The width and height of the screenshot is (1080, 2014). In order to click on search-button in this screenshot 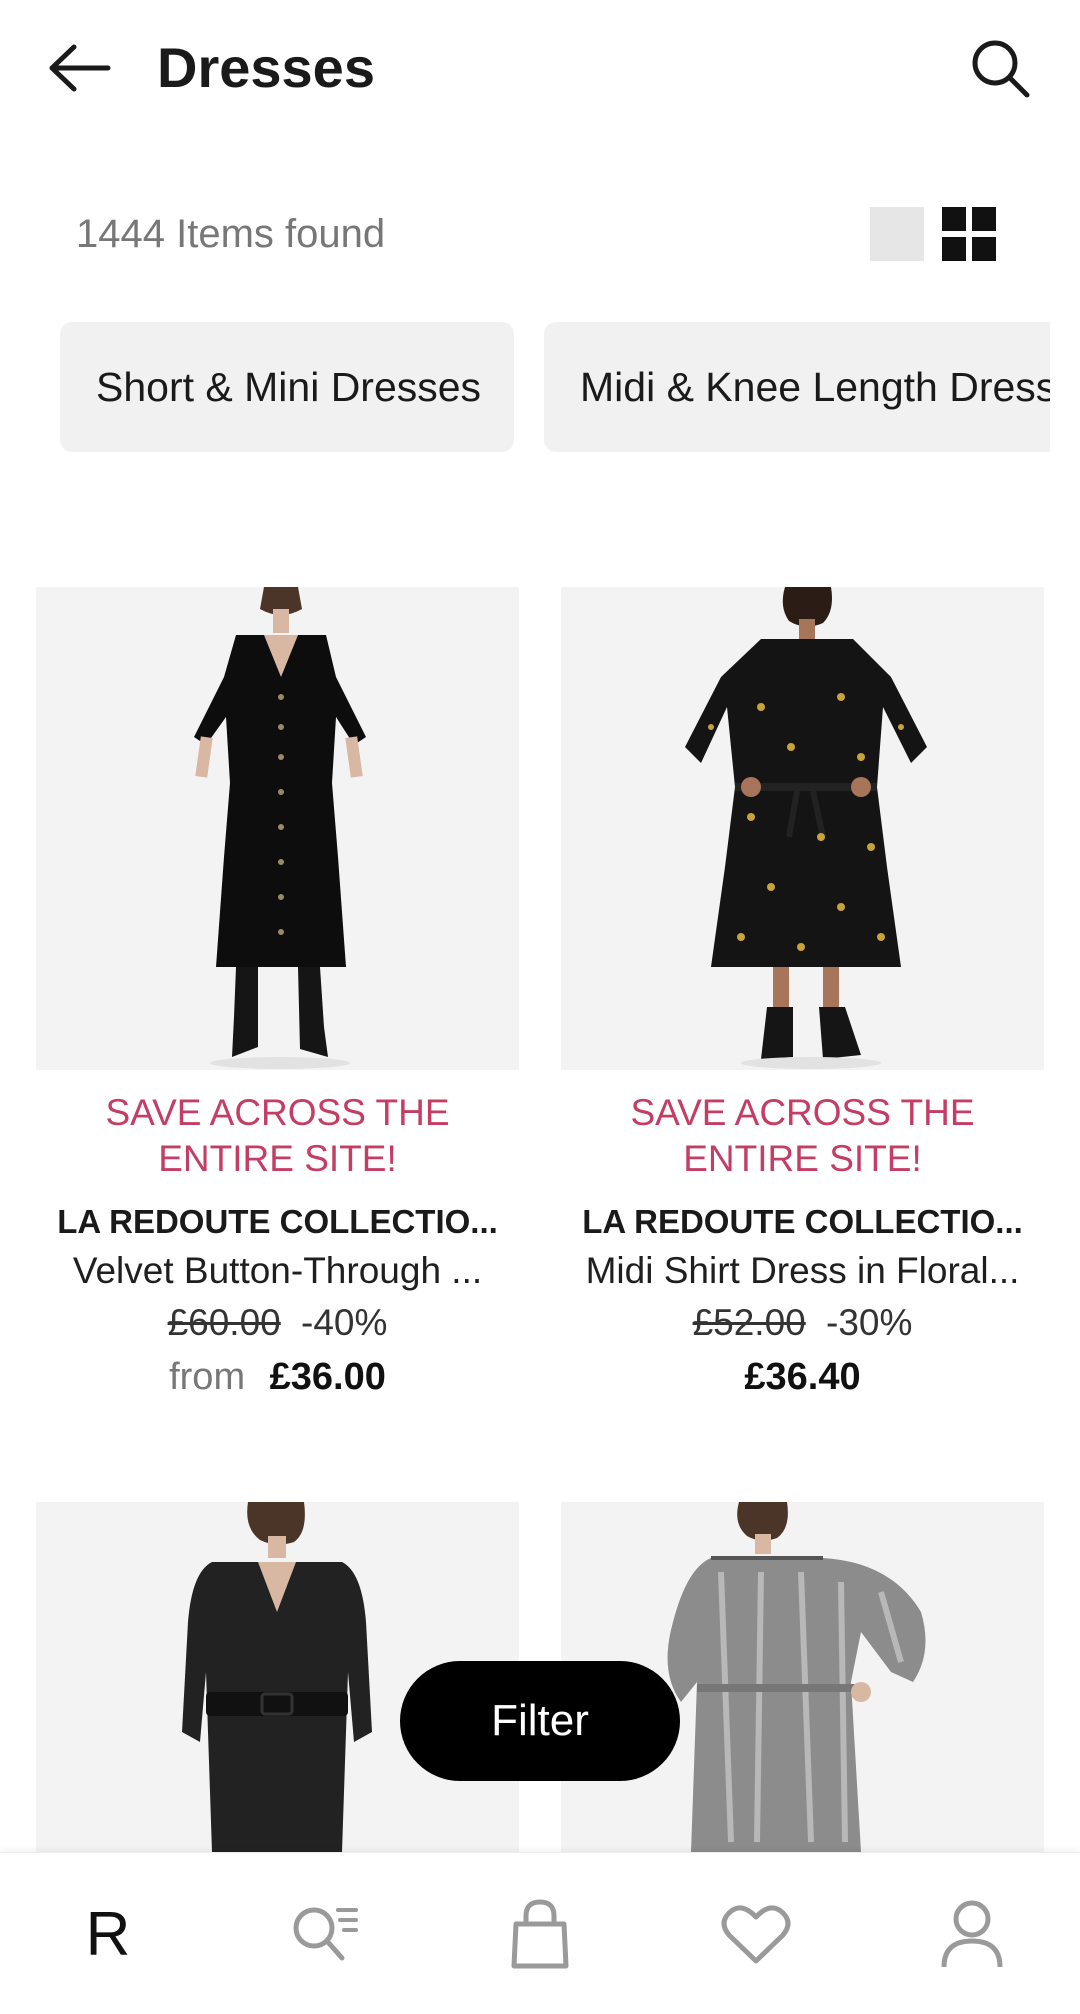, I will do `click(1000, 68)`.